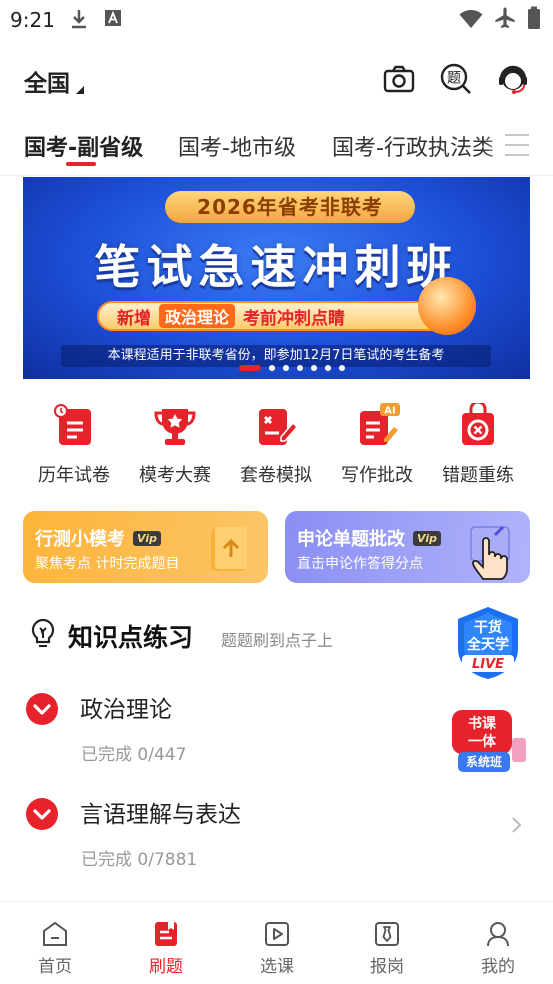 The image size is (553, 984). I want to click on trophy-icon, so click(175, 426).